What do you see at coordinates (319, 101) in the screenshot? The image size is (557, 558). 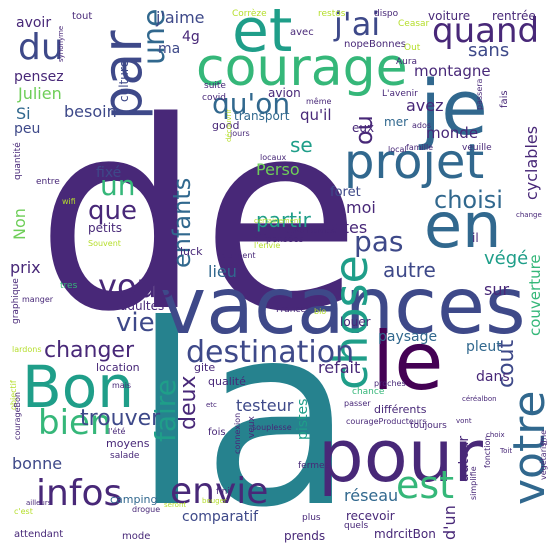 I see `cloud-word-meme: même` at bounding box center [319, 101].